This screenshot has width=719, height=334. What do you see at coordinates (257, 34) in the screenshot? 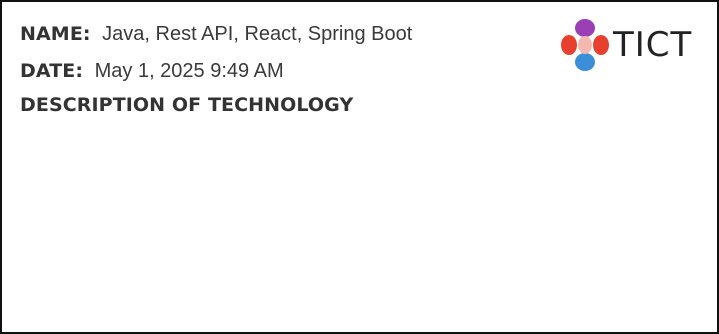
I see `name-value: Java, Rest API, React, Spring Boot` at bounding box center [257, 34].